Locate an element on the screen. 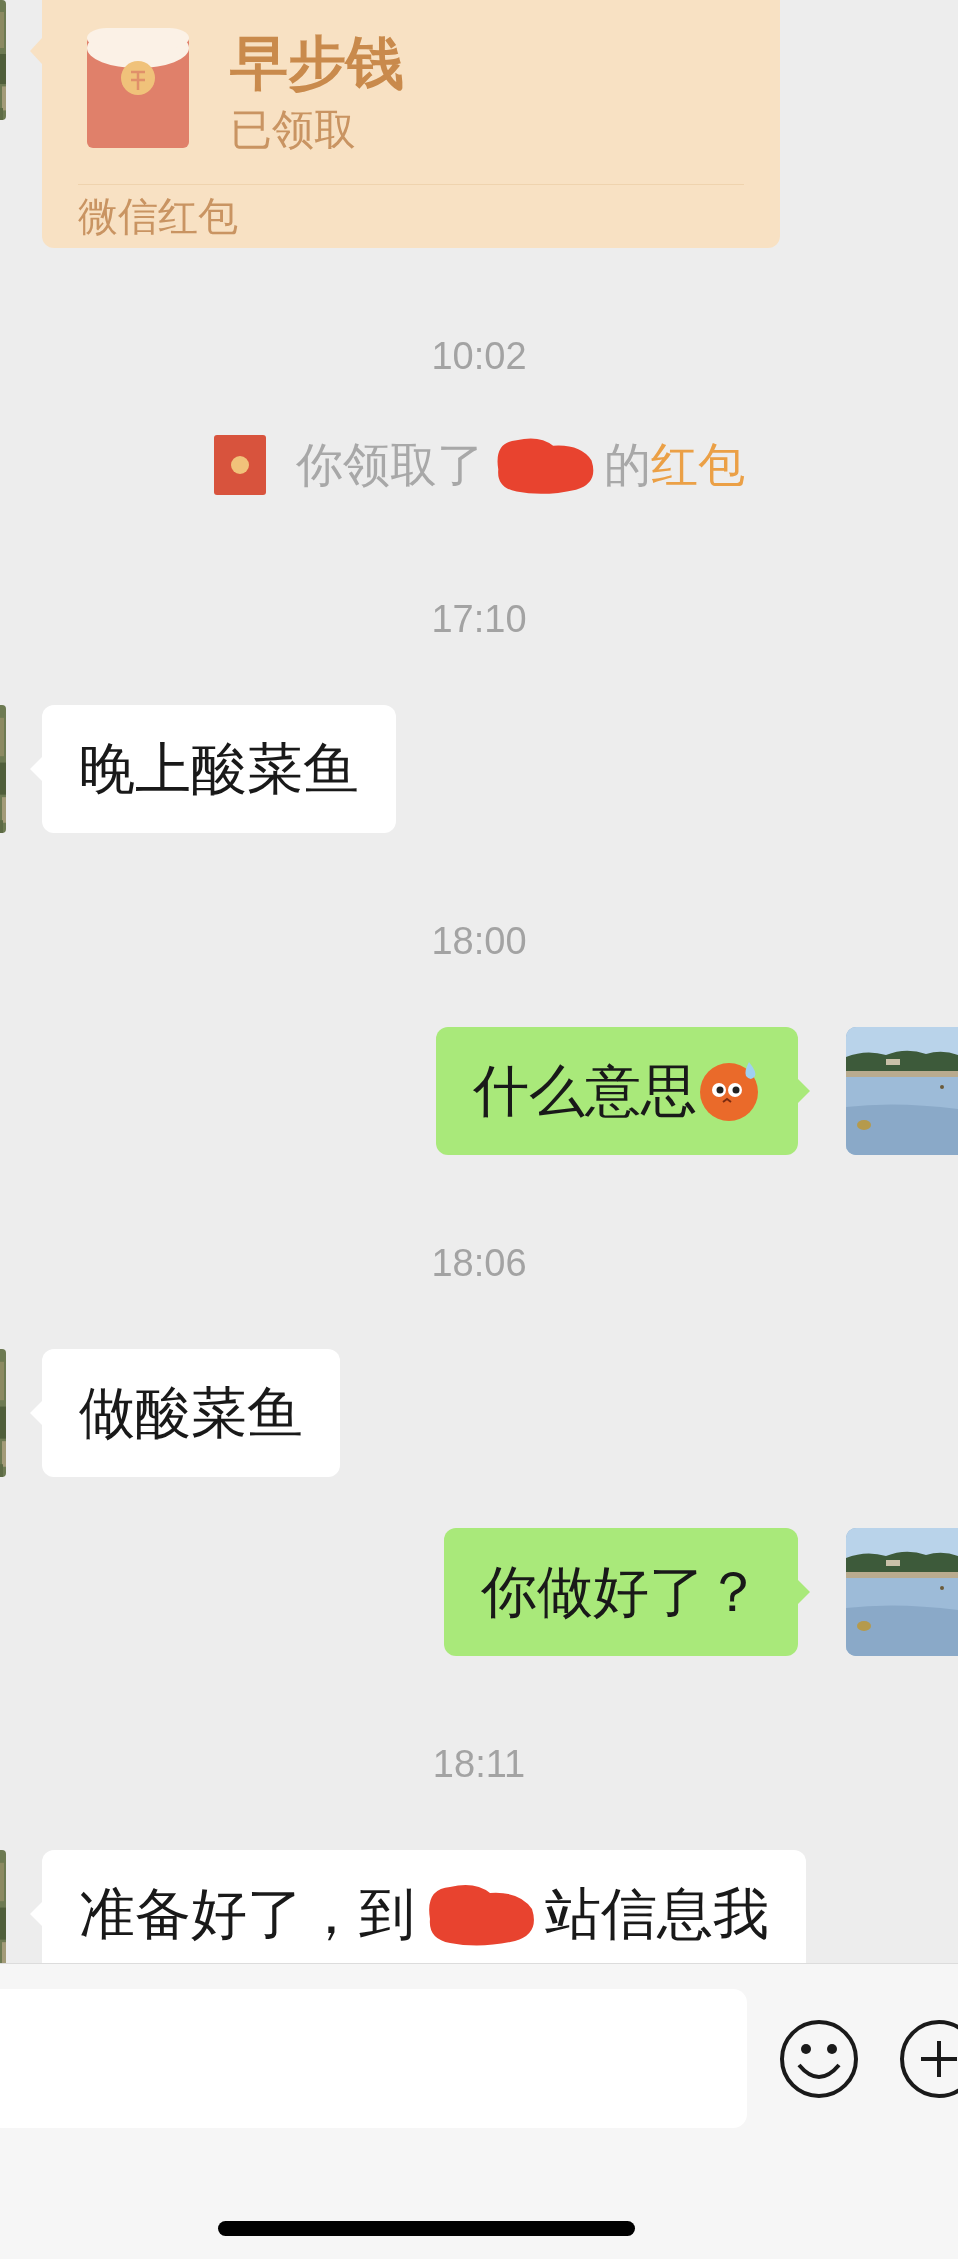  plus-icon is located at coordinates (928, 2058).